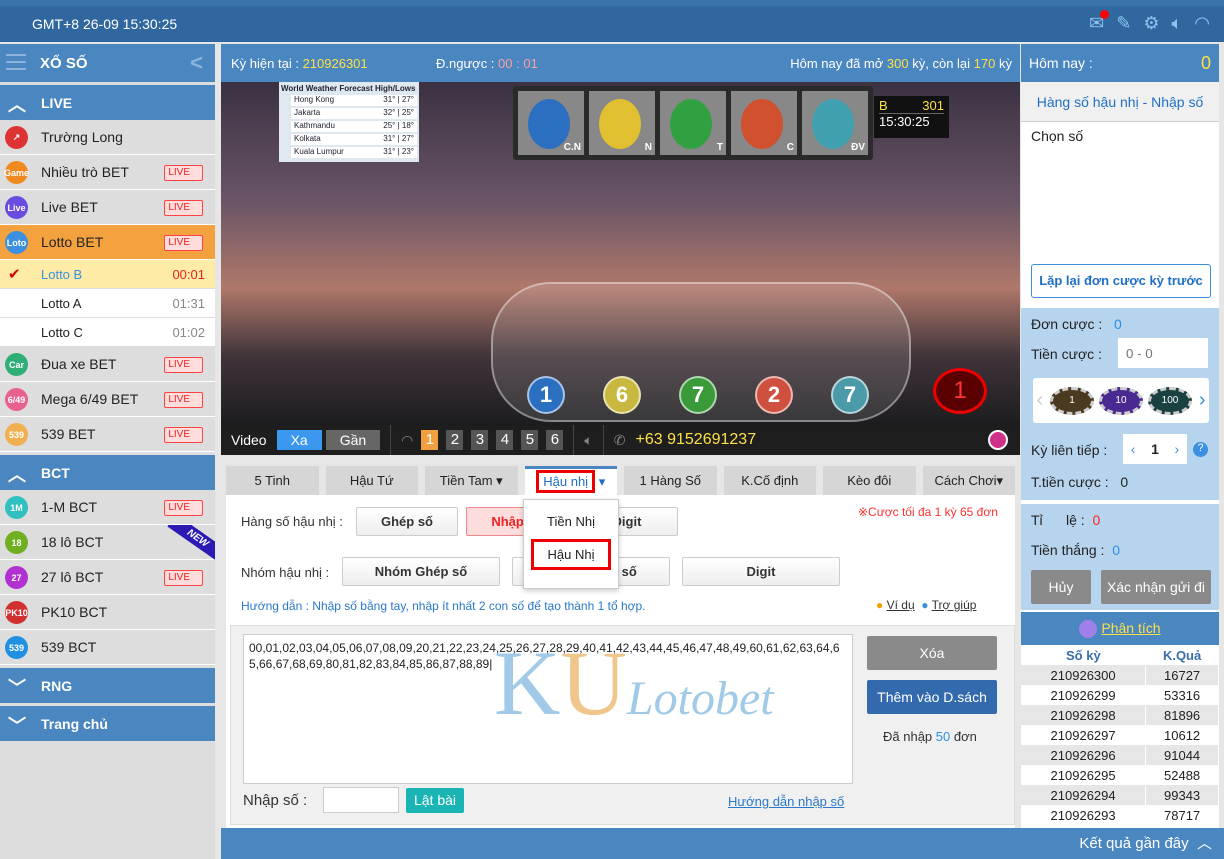 The image size is (1224, 859). What do you see at coordinates (928, 512) in the screenshot?
I see `max-bet-note: ※Cược tối đa 1 kỳ 65 đơn` at bounding box center [928, 512].